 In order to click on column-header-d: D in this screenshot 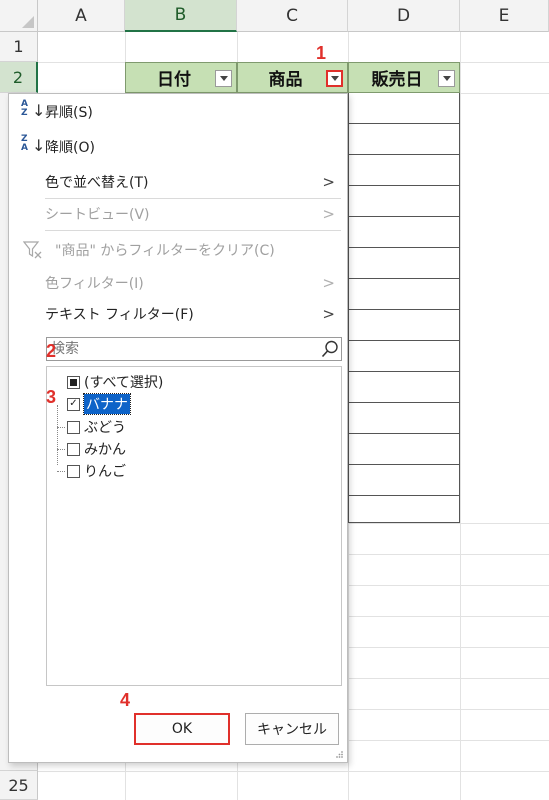, I will do `click(404, 16)`.